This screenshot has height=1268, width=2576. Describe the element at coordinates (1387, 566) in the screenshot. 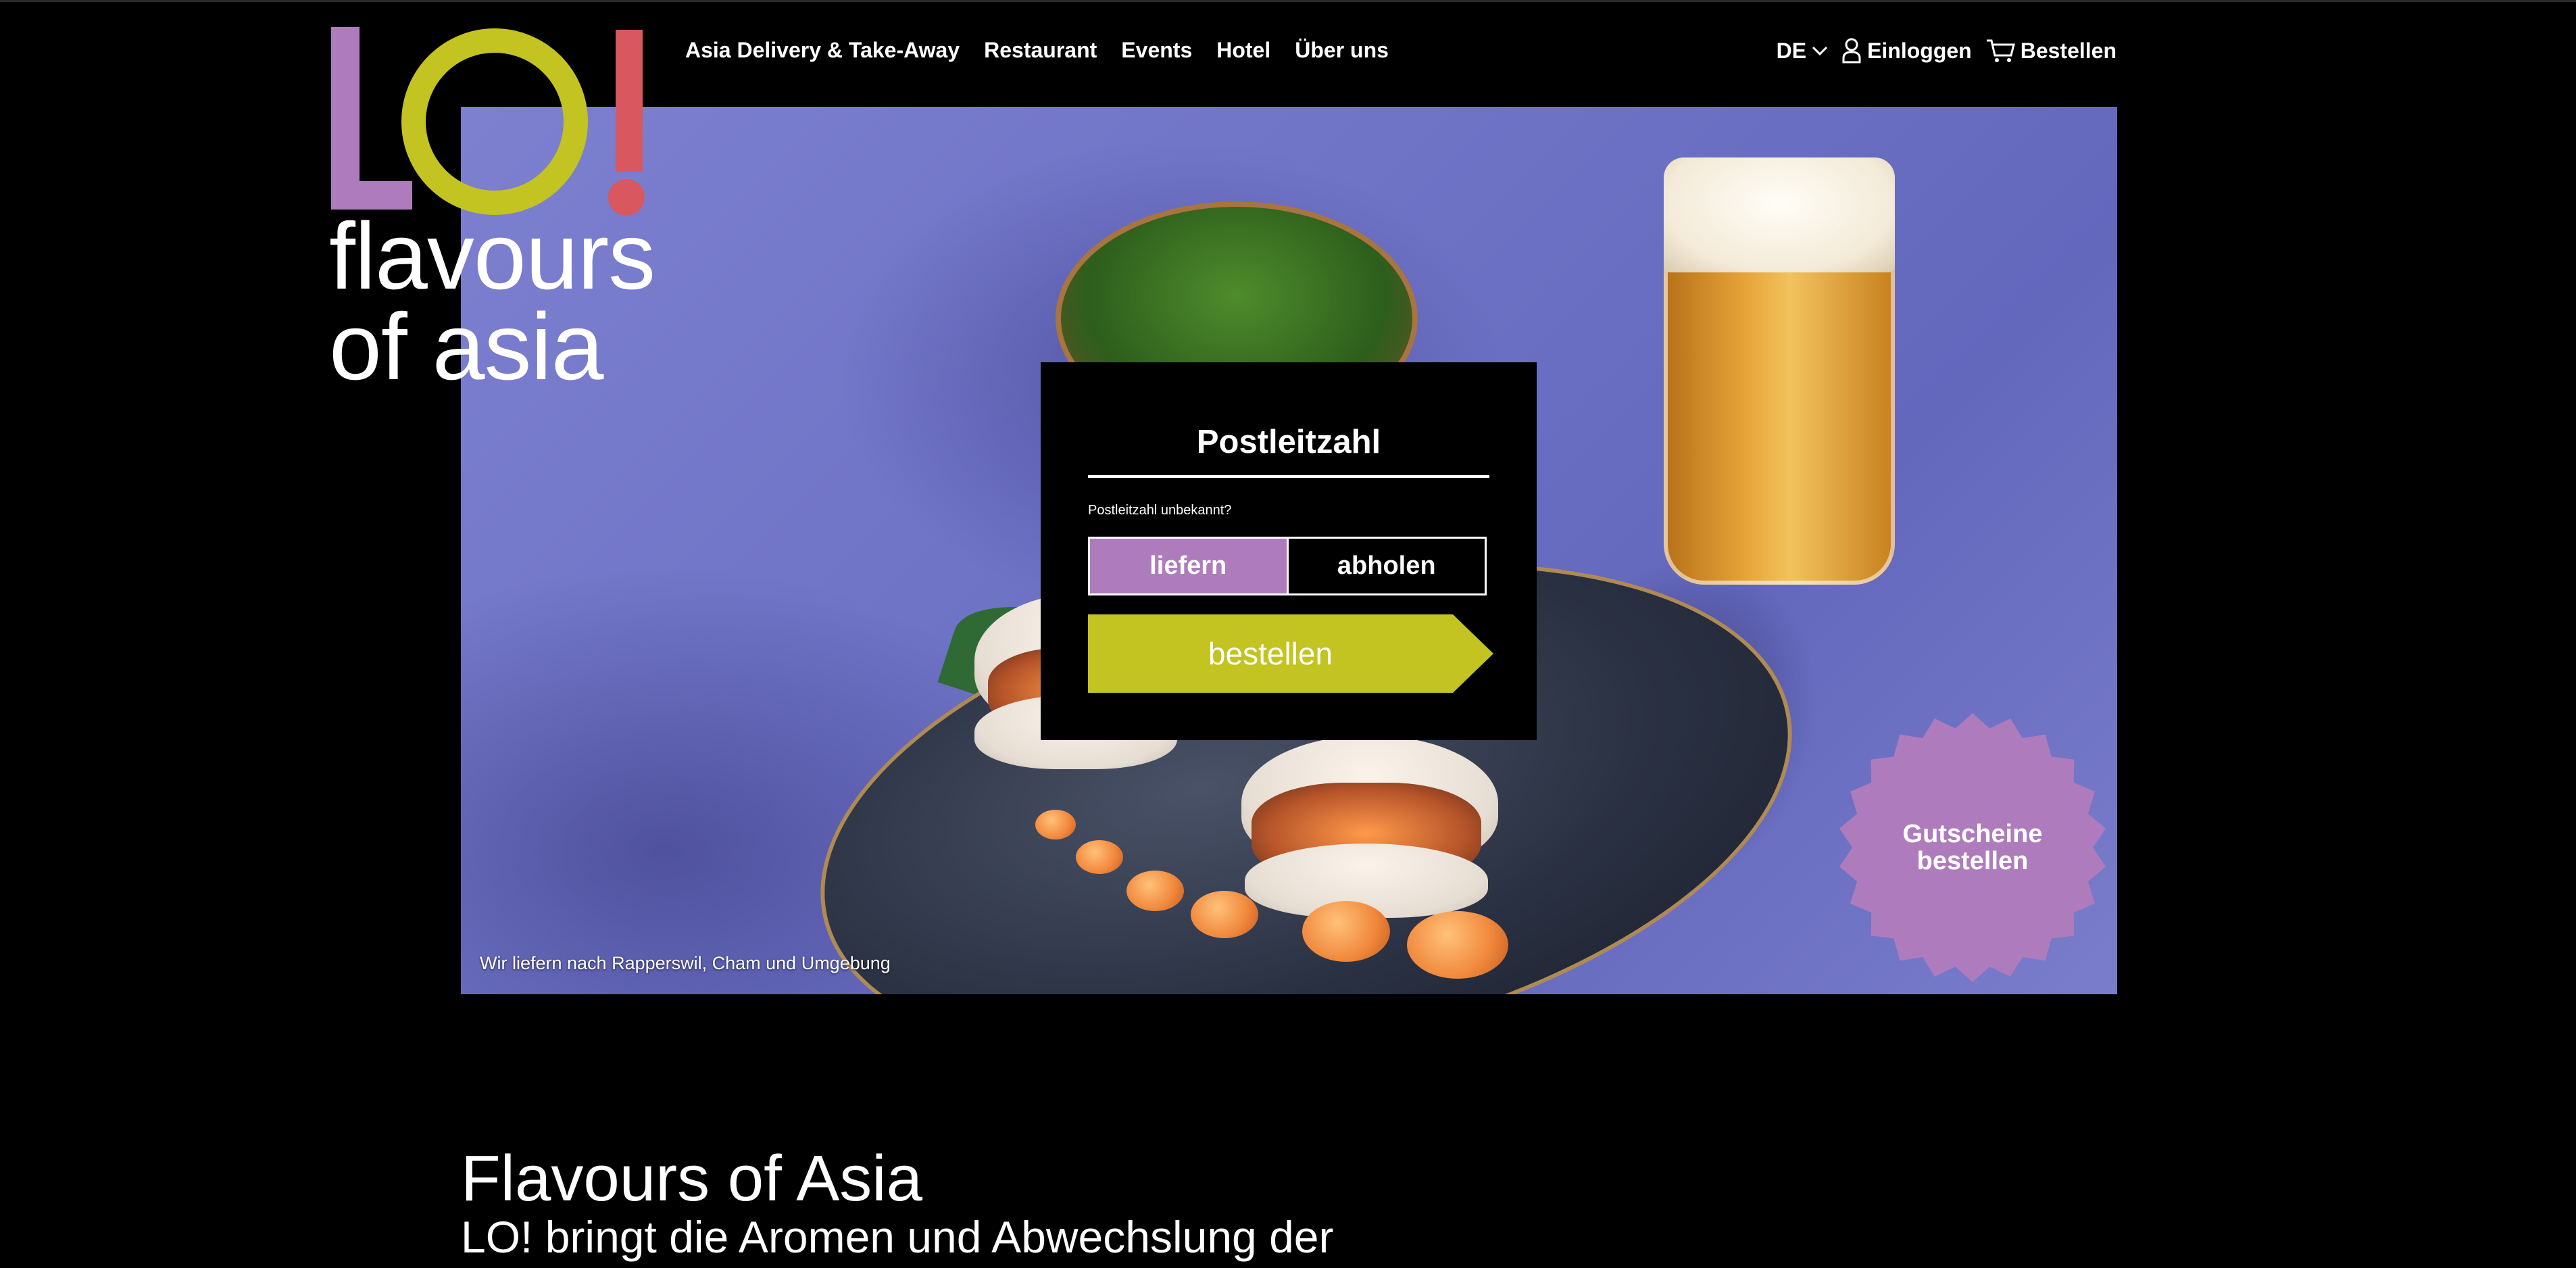

I see `pickup-option: abholen` at that location.